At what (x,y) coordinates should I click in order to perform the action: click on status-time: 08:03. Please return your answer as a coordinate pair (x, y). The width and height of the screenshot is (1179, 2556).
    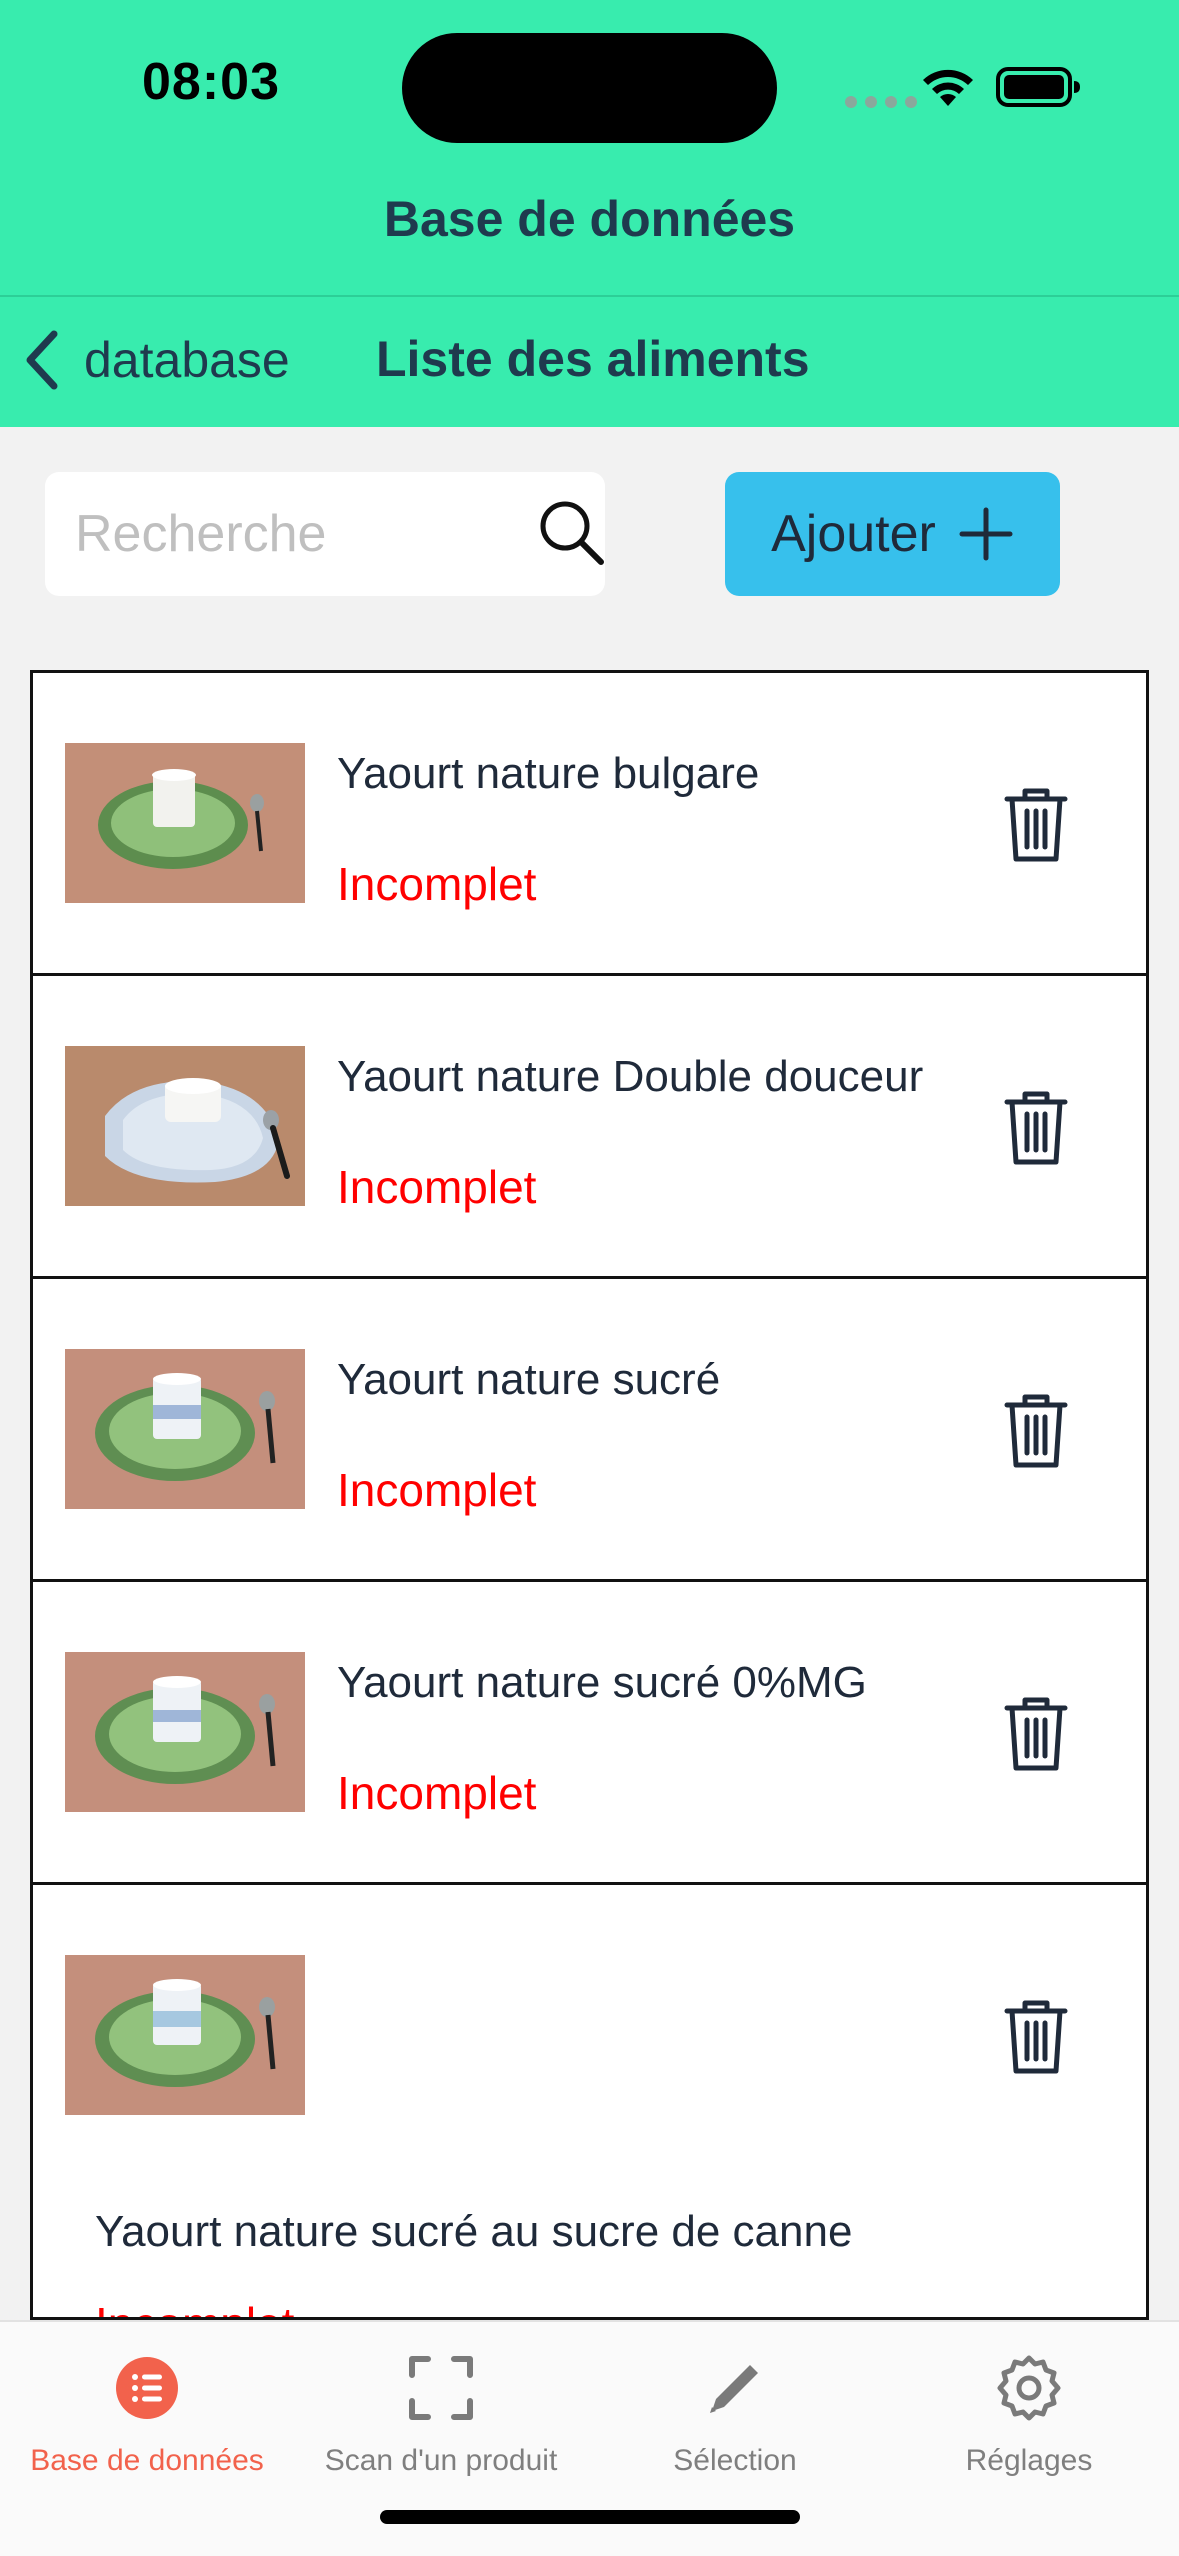
    Looking at the image, I should click on (211, 82).